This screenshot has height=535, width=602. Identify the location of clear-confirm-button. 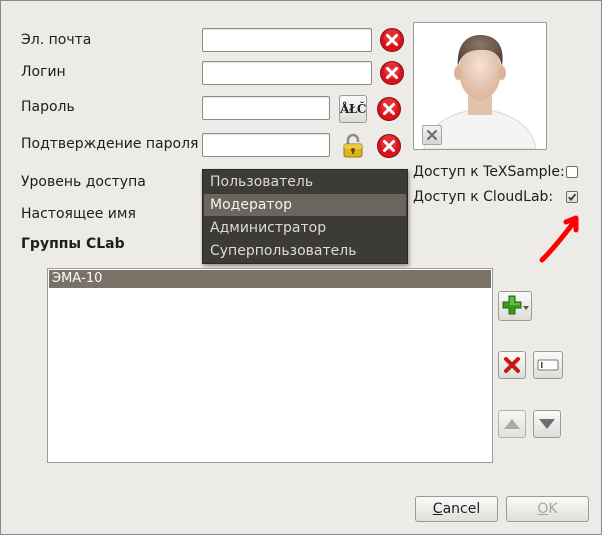
(389, 146).